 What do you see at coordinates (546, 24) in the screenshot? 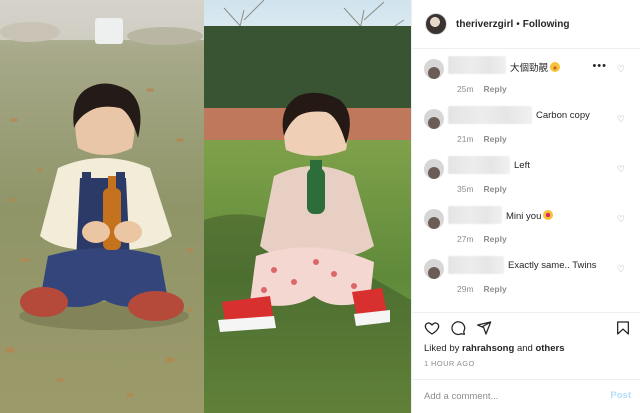
I see `following-button: Following` at bounding box center [546, 24].